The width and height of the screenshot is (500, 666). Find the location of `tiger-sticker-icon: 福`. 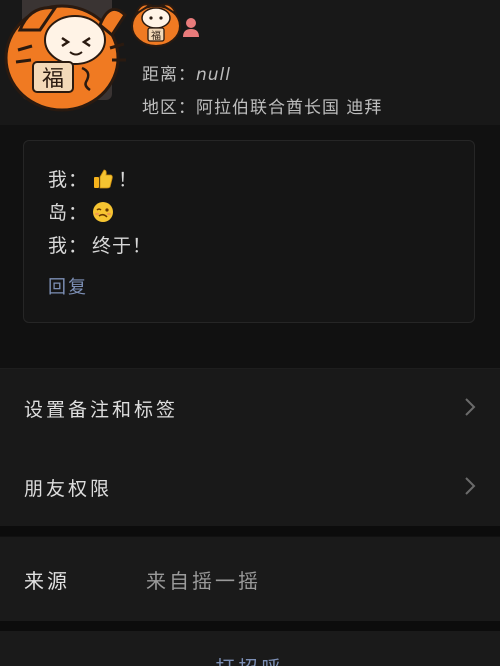

tiger-sticker-icon: 福 is located at coordinates (65, 58).